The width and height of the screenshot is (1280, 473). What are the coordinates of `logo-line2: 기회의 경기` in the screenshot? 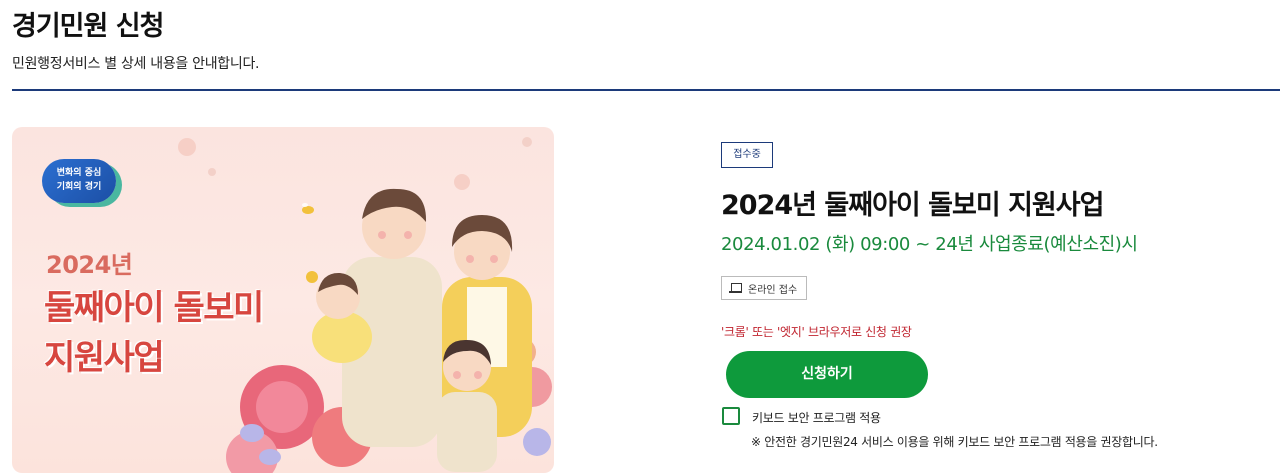 It's located at (79, 187).